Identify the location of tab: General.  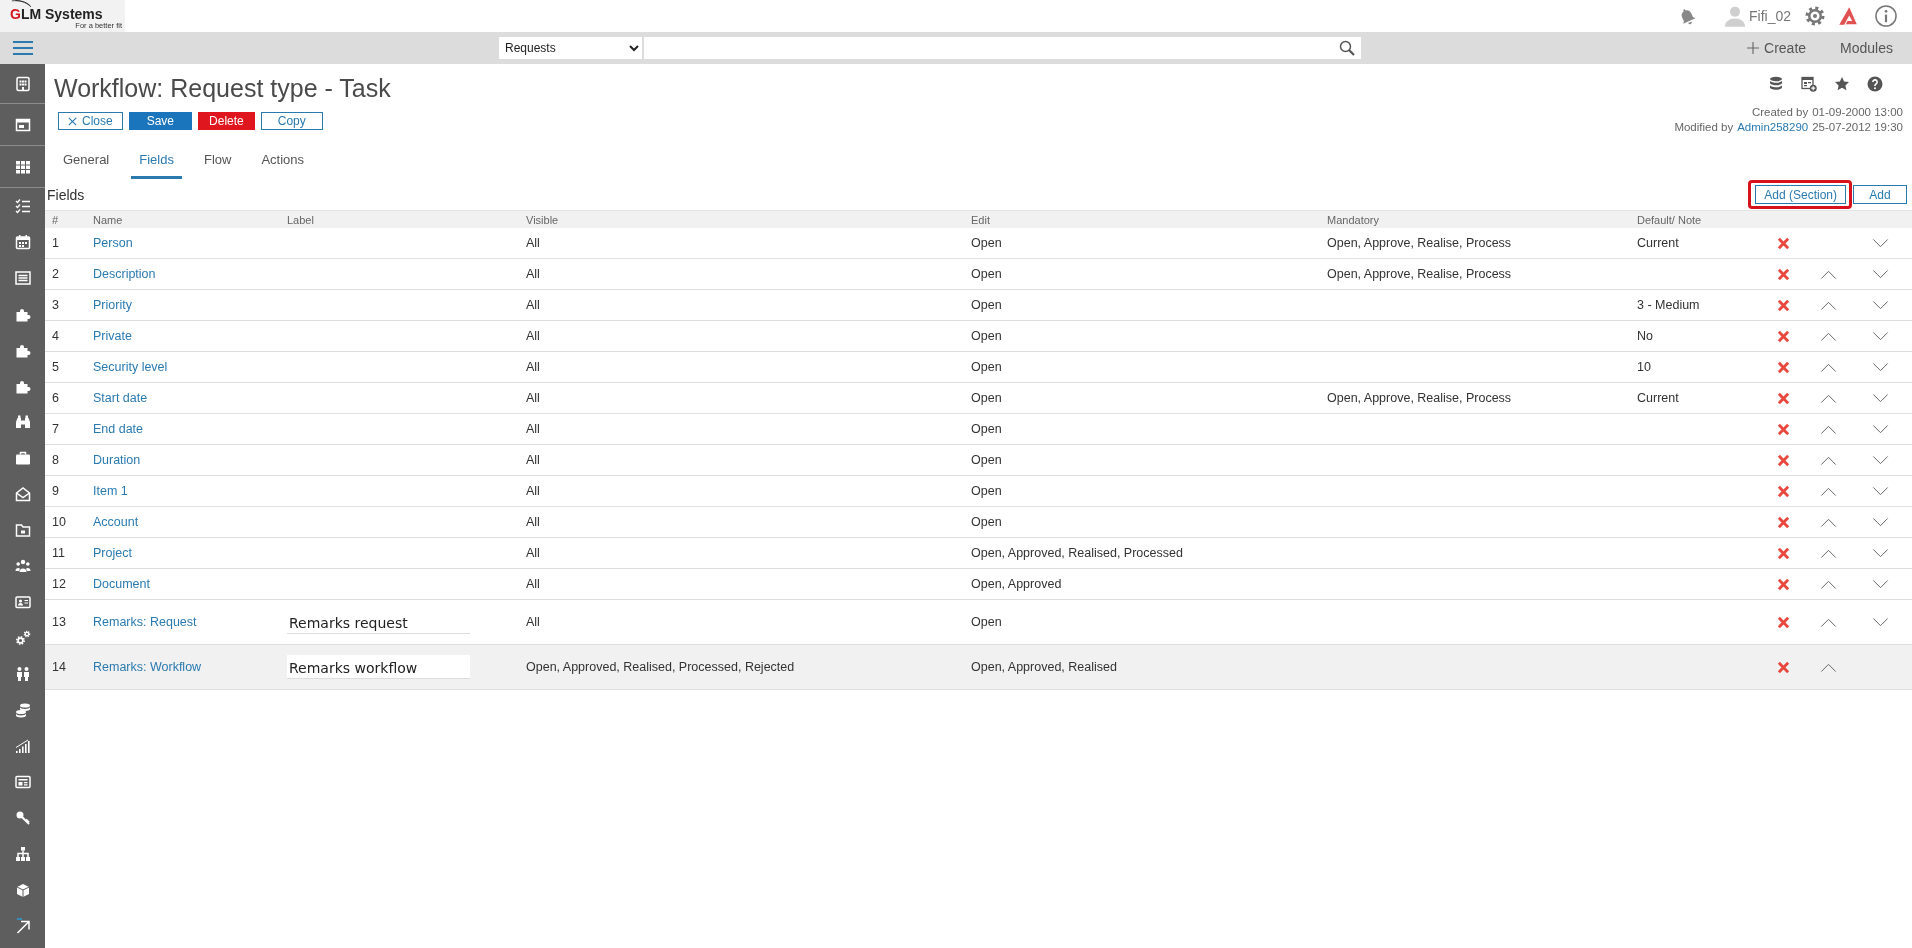
(86, 162).